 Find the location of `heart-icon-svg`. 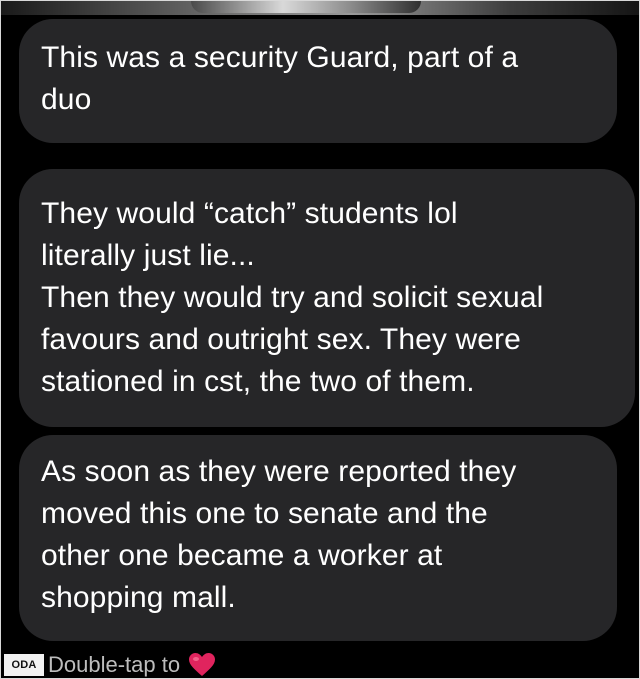

heart-icon-svg is located at coordinates (202, 664).